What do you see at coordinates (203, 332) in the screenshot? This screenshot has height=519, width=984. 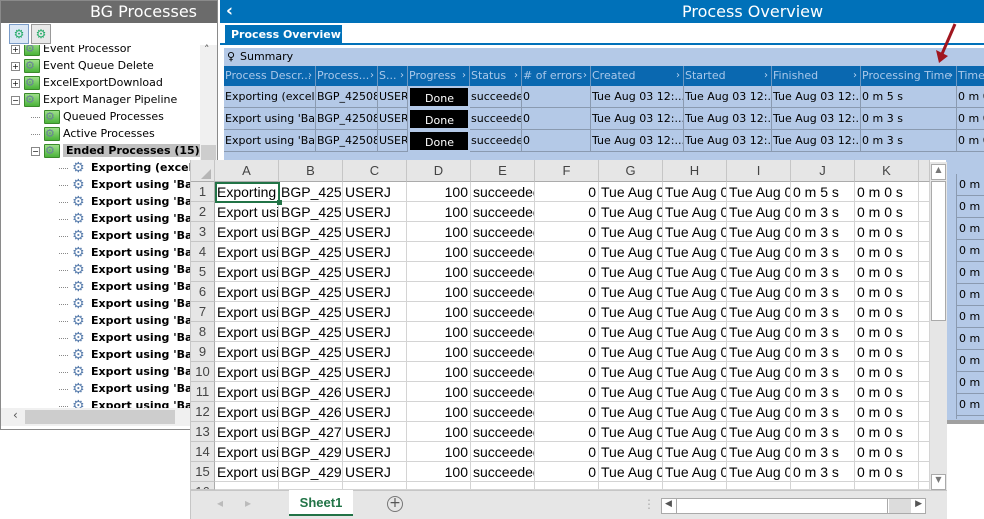 I see `row-header: 8` at bounding box center [203, 332].